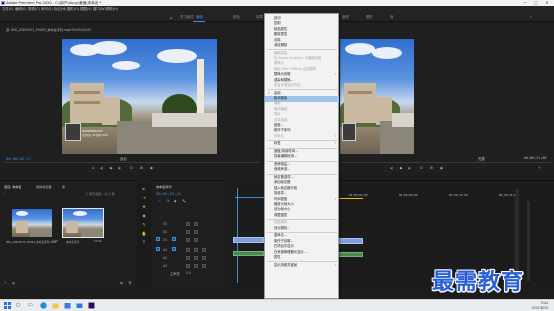  I want to click on program-extract-icon: ⊞, so click(431, 168).